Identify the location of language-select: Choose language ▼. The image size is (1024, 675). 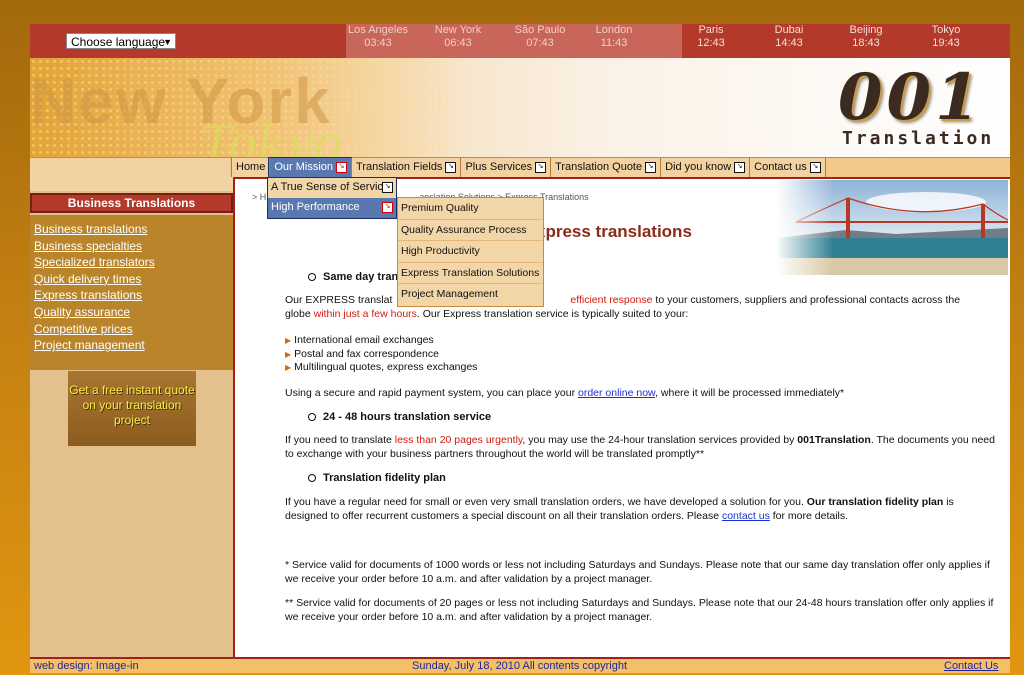
(121, 41).